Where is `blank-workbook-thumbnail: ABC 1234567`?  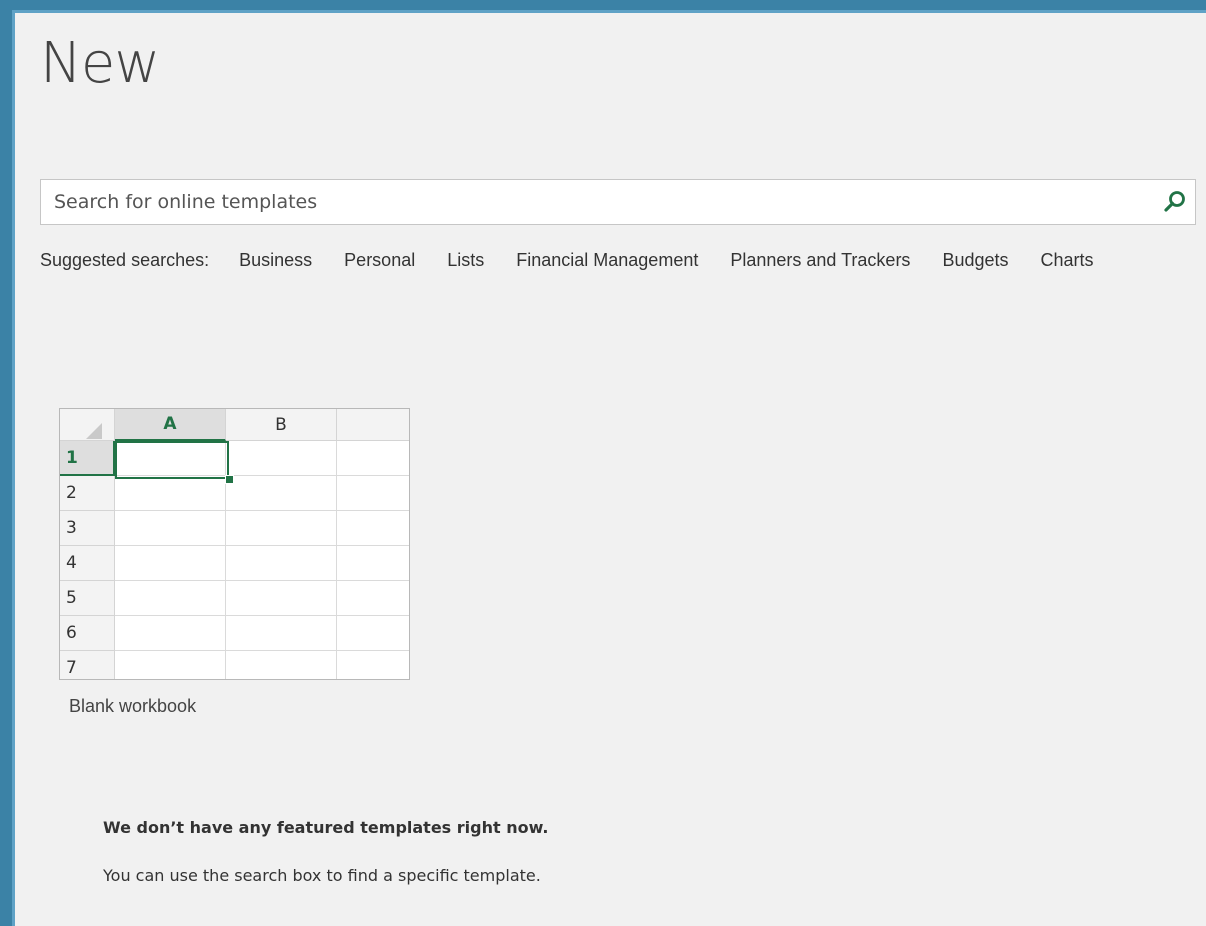 blank-workbook-thumbnail: ABC 1234567 is located at coordinates (234, 544).